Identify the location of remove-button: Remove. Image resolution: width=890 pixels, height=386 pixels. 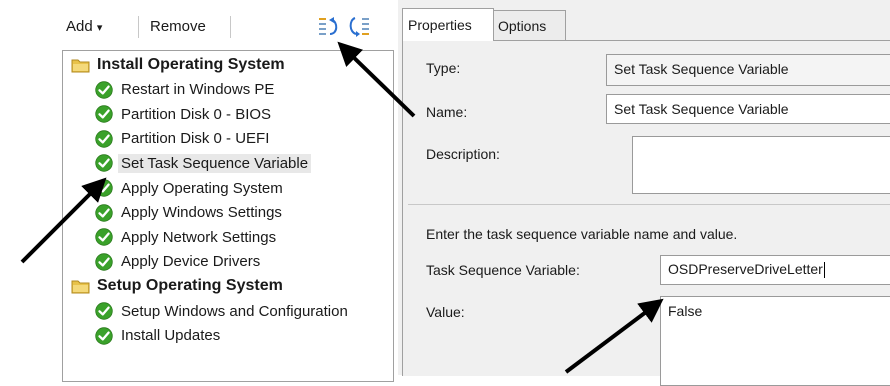
(178, 26).